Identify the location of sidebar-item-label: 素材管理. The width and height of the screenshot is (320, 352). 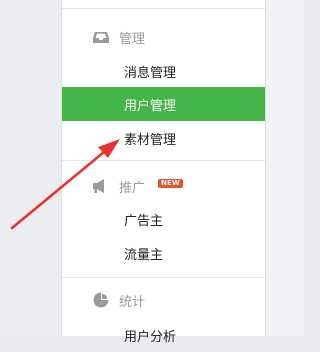
(150, 140).